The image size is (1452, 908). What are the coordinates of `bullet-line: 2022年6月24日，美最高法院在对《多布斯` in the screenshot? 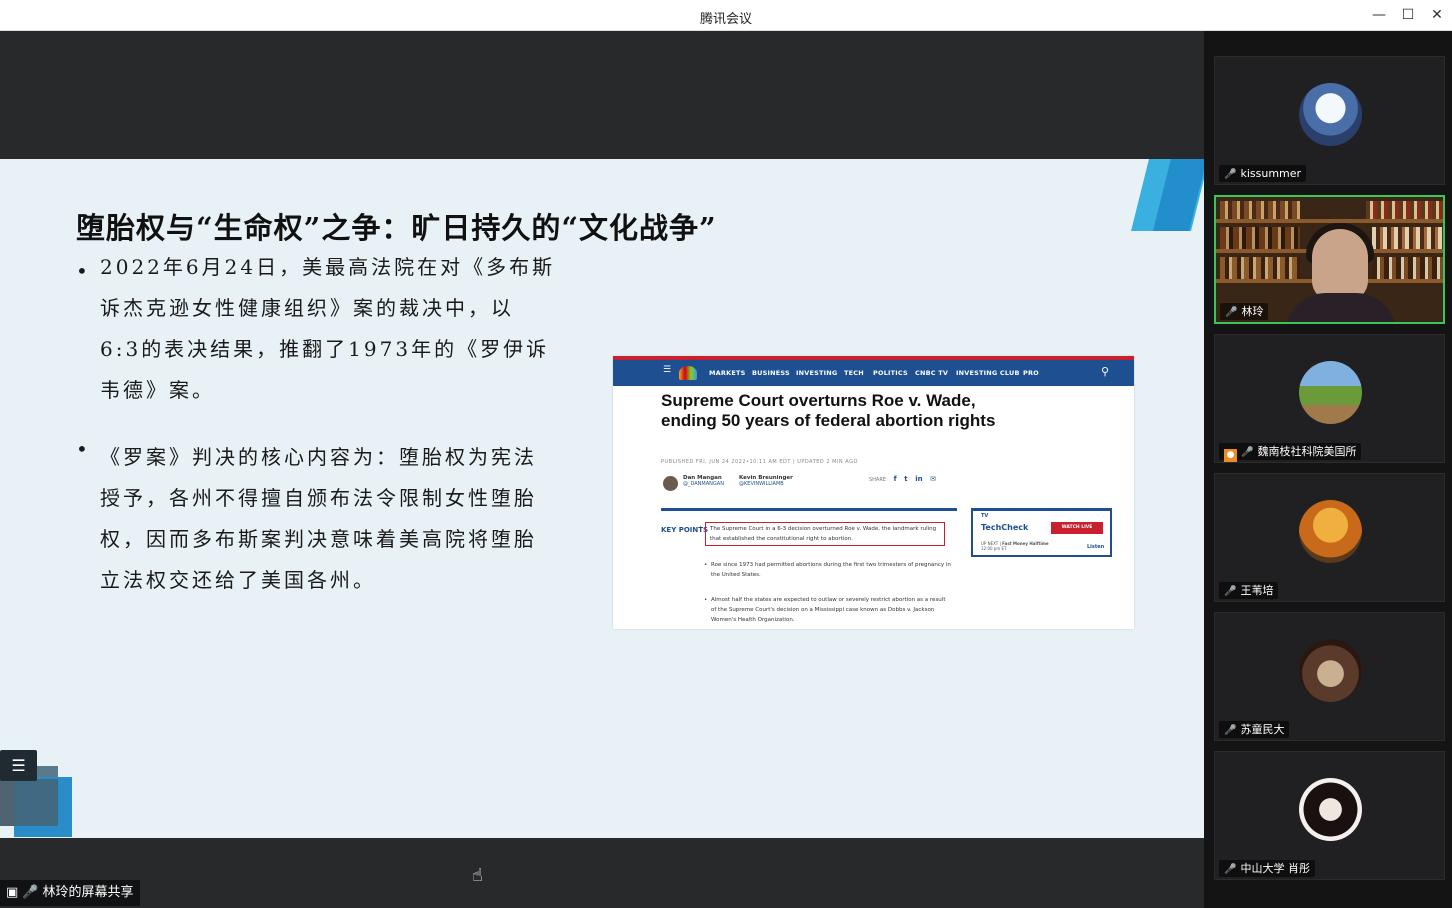 It's located at (328, 267).